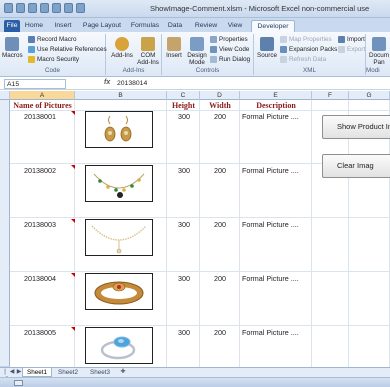 This screenshot has width=390, height=387. What do you see at coordinates (148, 55) in the screenshot?
I see `com-add-ins-label-1: COM` at bounding box center [148, 55].